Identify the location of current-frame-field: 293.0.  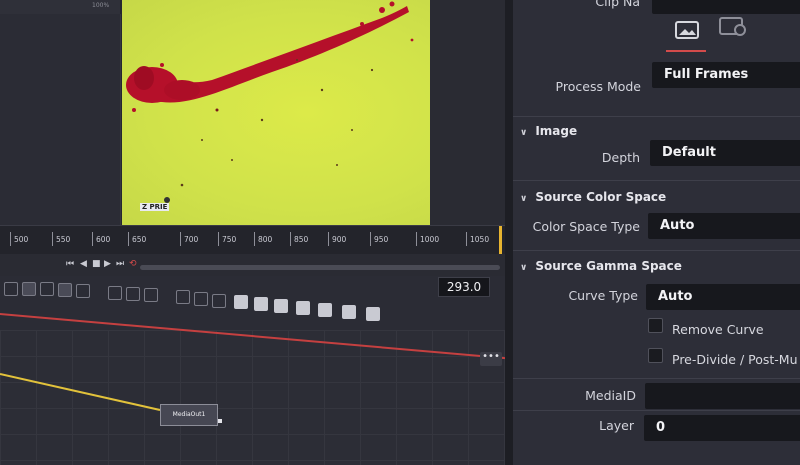
(464, 287).